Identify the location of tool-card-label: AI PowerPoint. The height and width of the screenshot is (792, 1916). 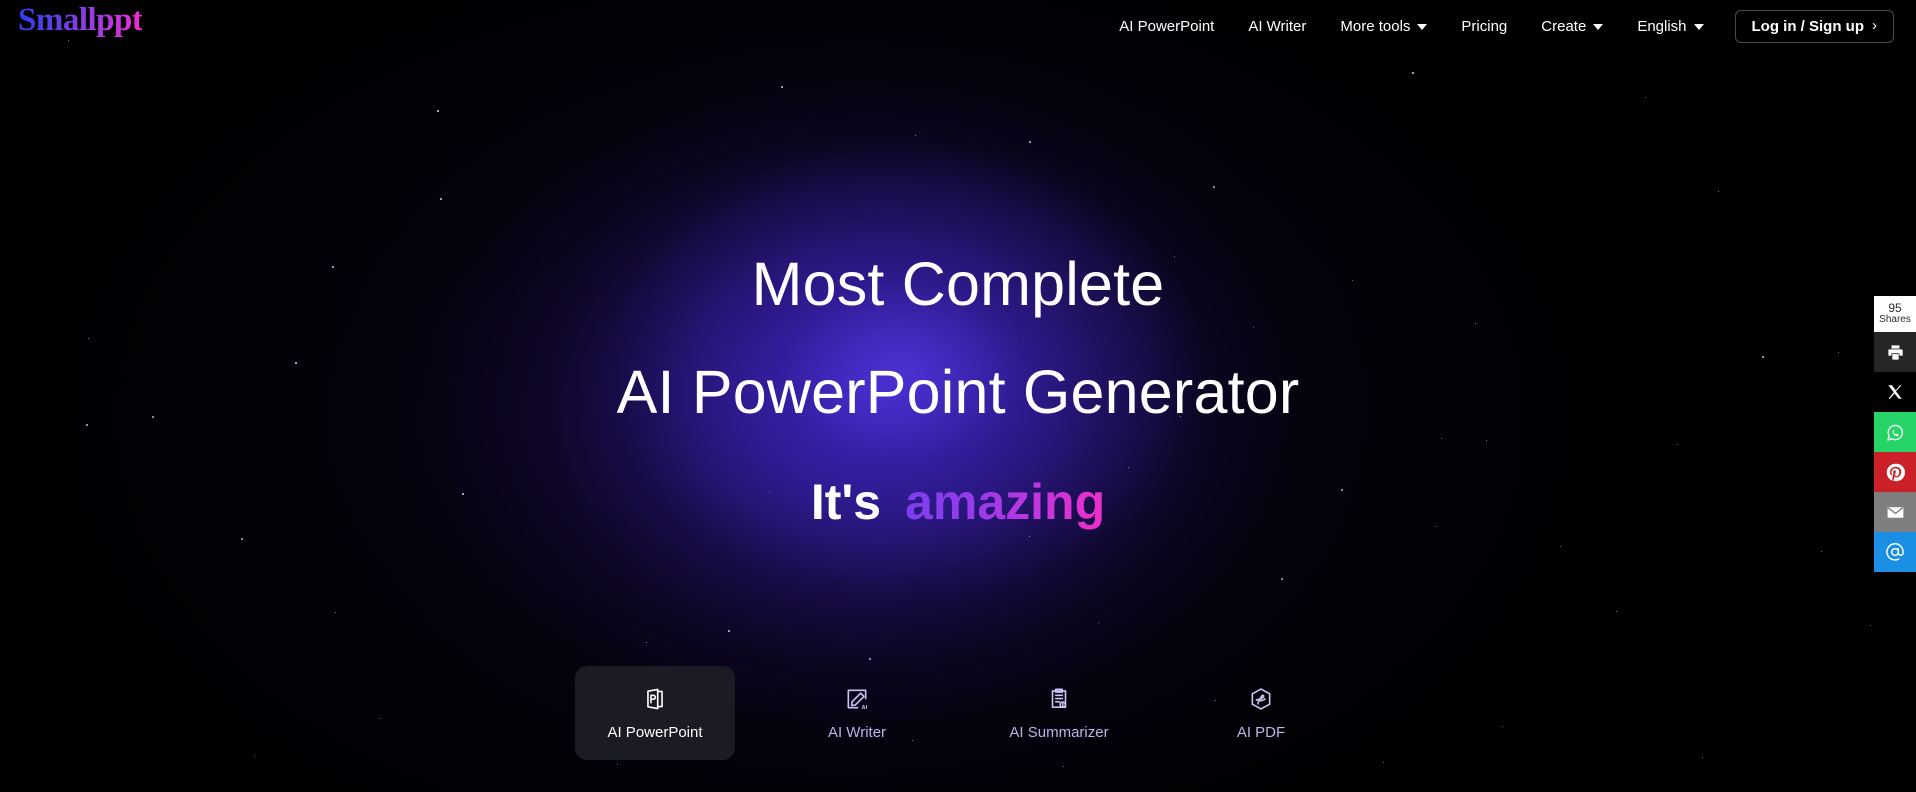
(655, 732).